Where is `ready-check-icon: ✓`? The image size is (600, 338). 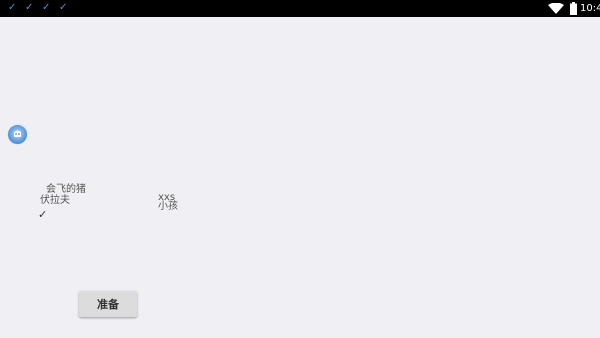 ready-check-icon: ✓ is located at coordinates (43, 214).